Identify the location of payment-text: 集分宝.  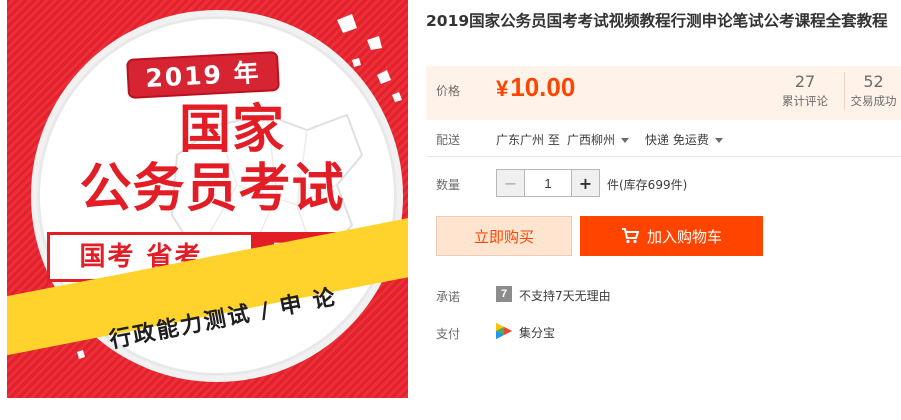
(537, 333).